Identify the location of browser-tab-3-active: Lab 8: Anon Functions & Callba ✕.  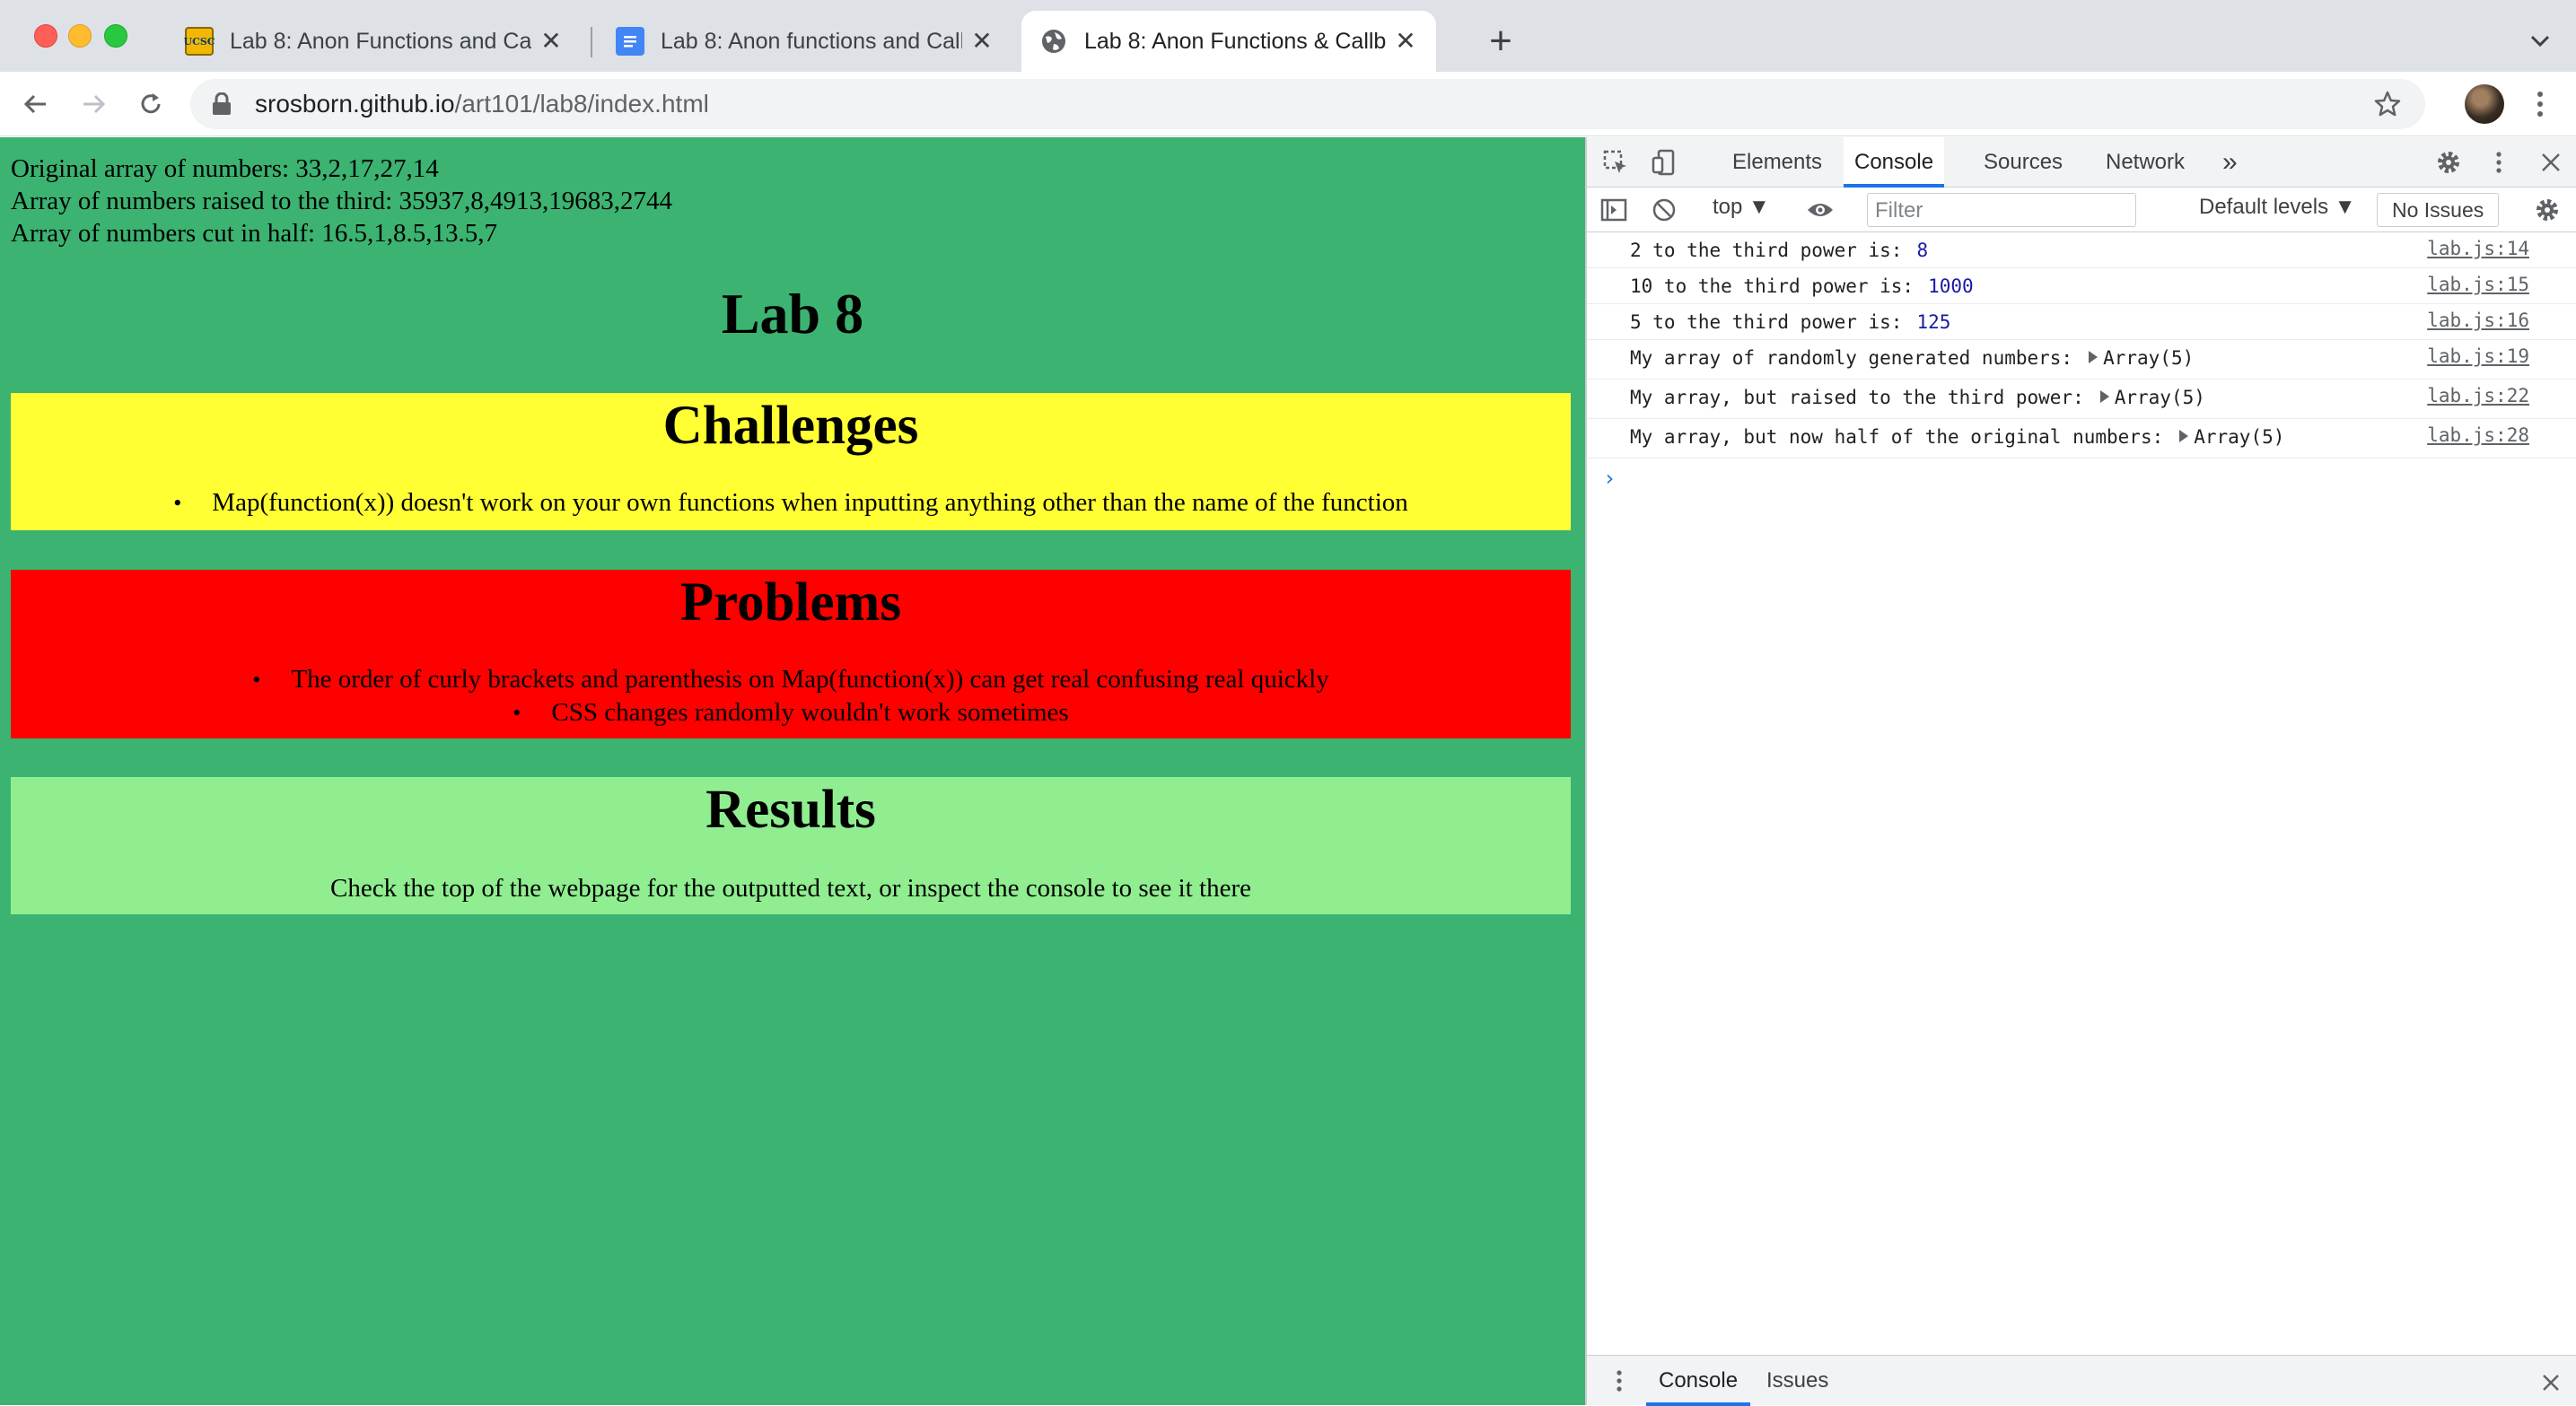
(1228, 41).